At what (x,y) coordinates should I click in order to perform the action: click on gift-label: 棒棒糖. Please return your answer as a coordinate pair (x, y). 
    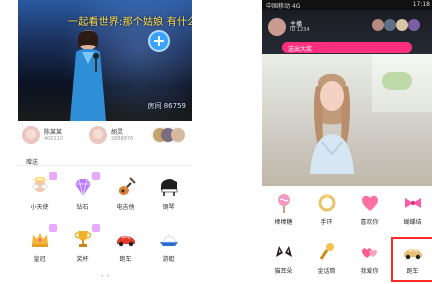
    Looking at the image, I should click on (283, 222).